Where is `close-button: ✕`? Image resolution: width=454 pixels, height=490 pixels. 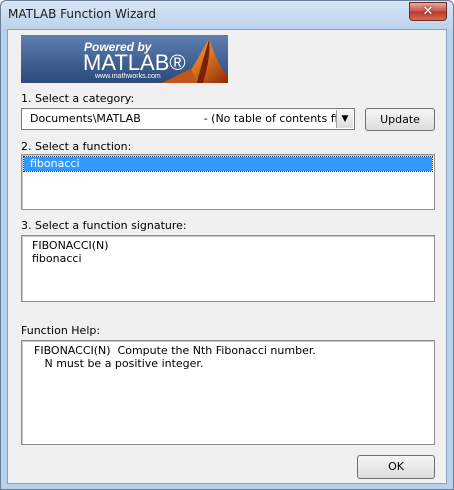
close-button: ✕ is located at coordinates (428, 11).